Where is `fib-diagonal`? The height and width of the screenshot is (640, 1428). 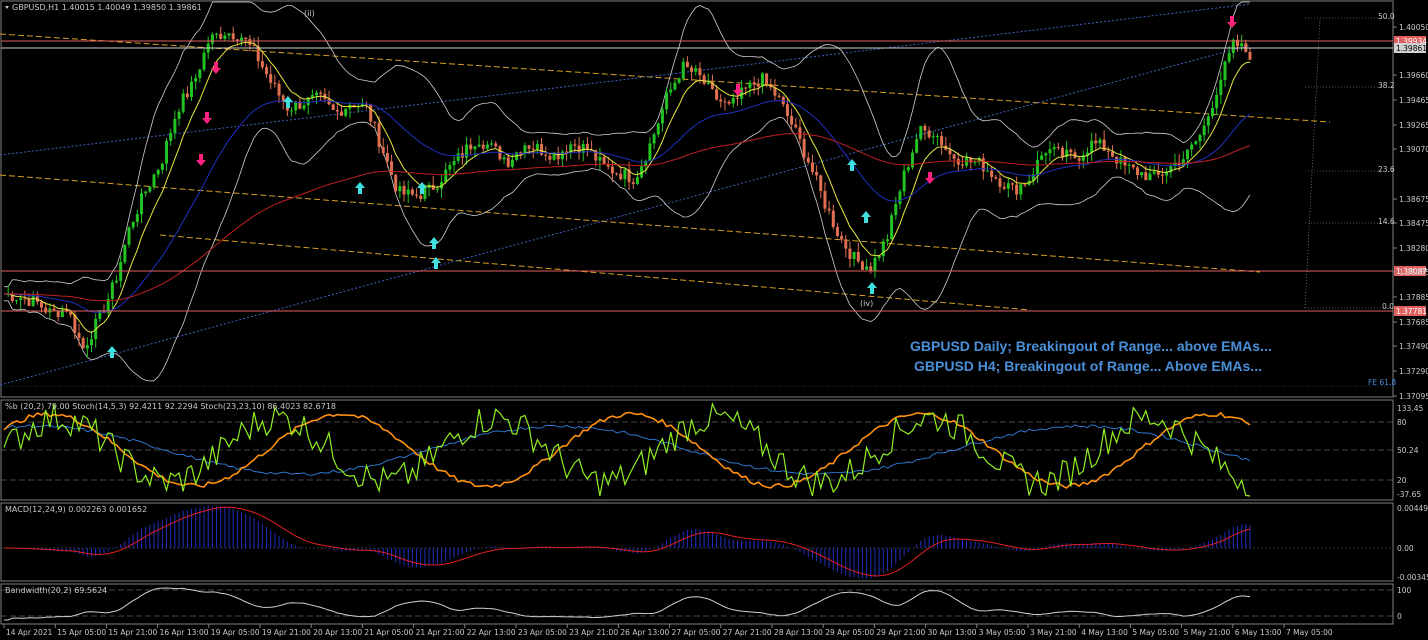 fib-diagonal is located at coordinates (1312, 163).